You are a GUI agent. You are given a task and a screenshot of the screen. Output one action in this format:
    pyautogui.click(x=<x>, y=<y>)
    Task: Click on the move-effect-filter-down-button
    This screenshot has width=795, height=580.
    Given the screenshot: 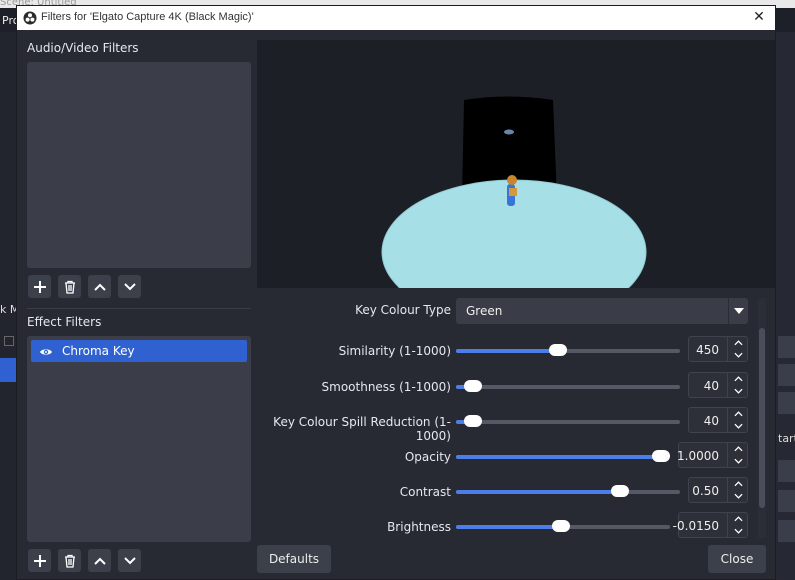 What is the action you would take?
    pyautogui.click(x=129, y=560)
    